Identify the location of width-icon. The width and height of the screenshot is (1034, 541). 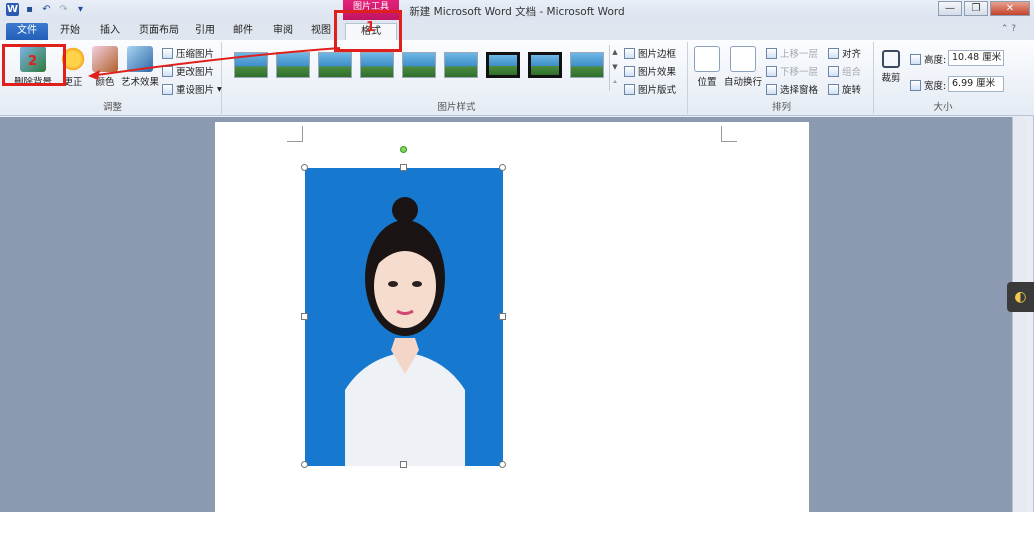
(915, 85).